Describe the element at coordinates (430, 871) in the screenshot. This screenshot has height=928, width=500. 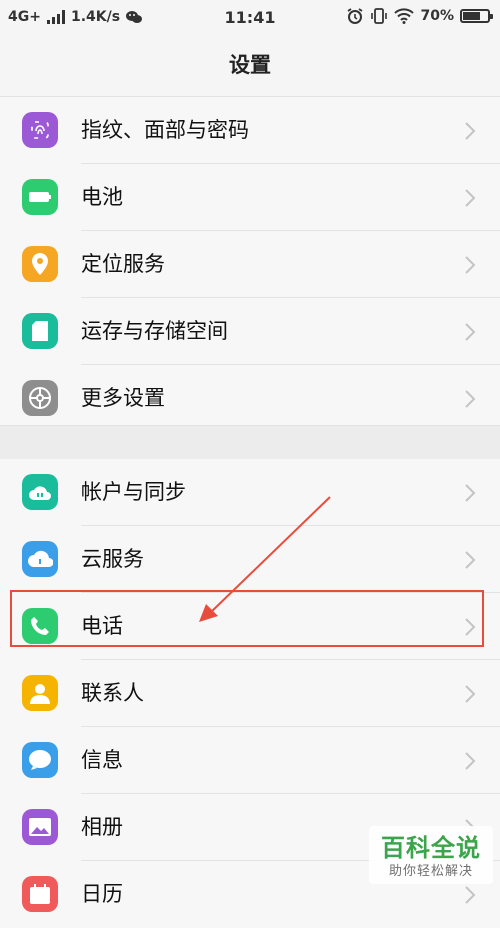
I see `watermark-subtitle: 助你轻松解决` at that location.